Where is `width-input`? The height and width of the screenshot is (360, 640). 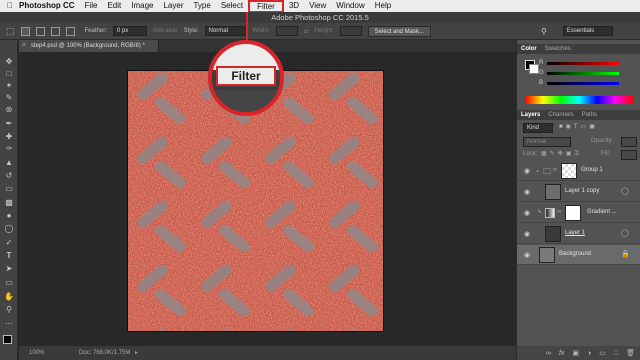 width-input is located at coordinates (286, 31).